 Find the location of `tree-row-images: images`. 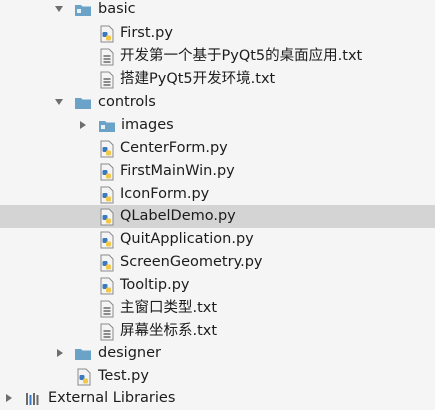

tree-row-images: images is located at coordinates (217, 125).